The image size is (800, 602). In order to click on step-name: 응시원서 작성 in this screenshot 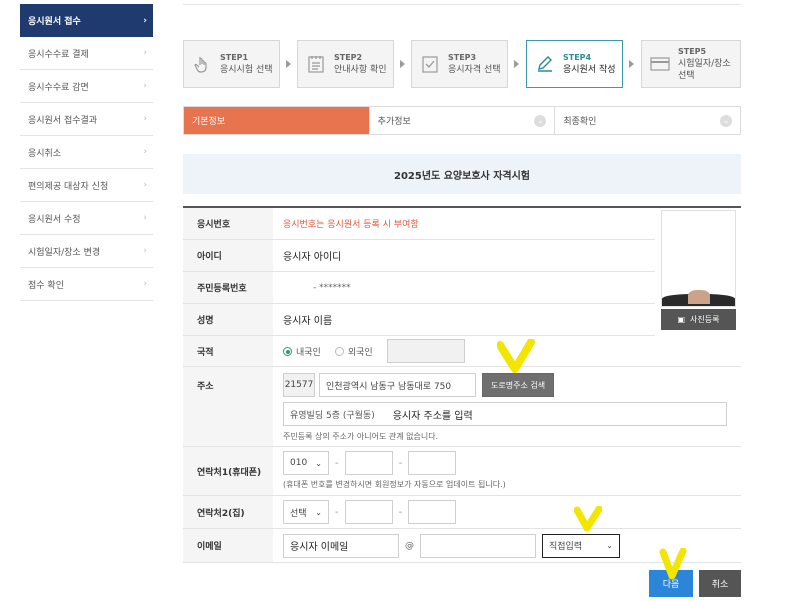, I will do `click(589, 69)`.